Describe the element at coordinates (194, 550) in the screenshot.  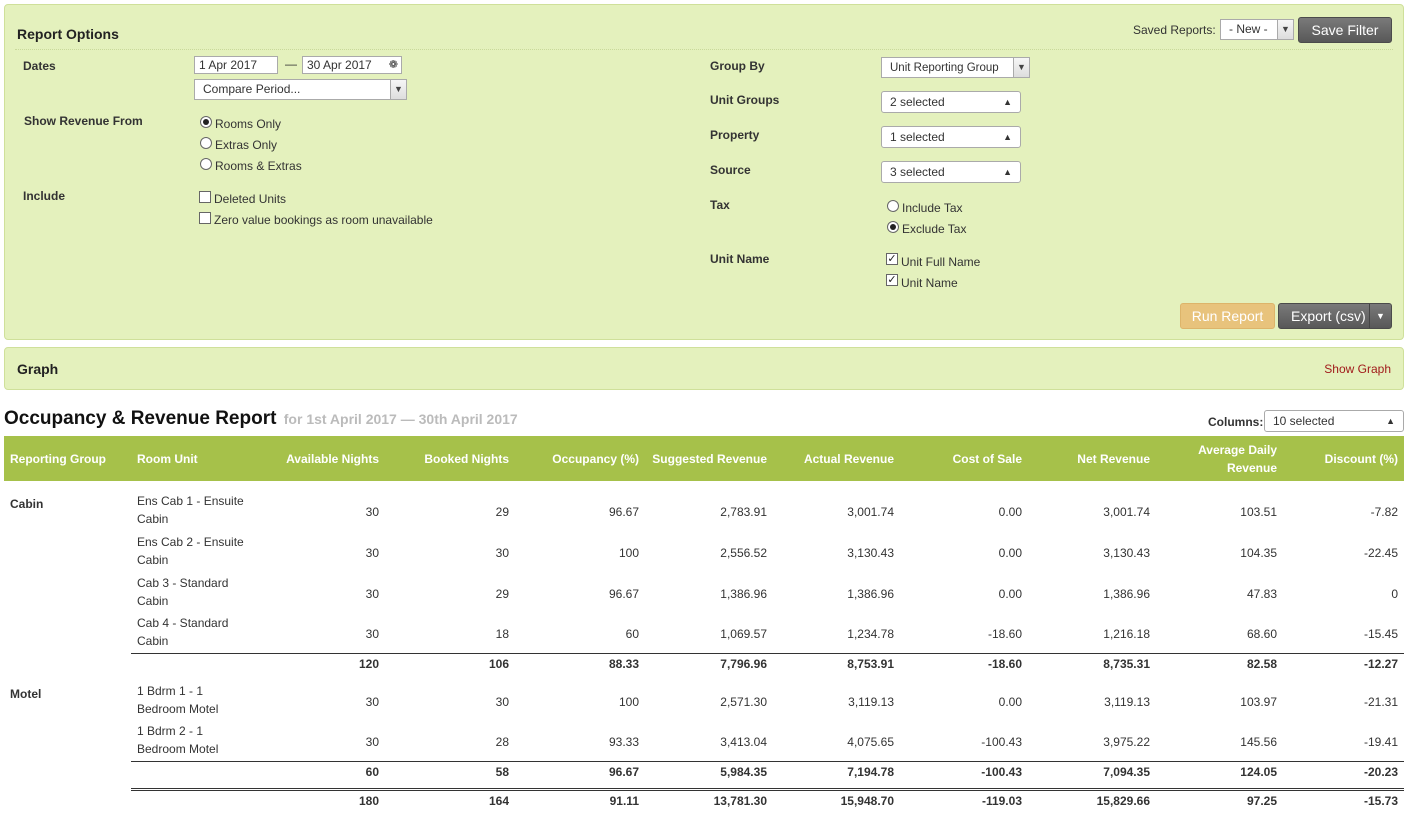
I see `room-unit-link: Ens Cab 2 - Ensuite Cabin` at that location.